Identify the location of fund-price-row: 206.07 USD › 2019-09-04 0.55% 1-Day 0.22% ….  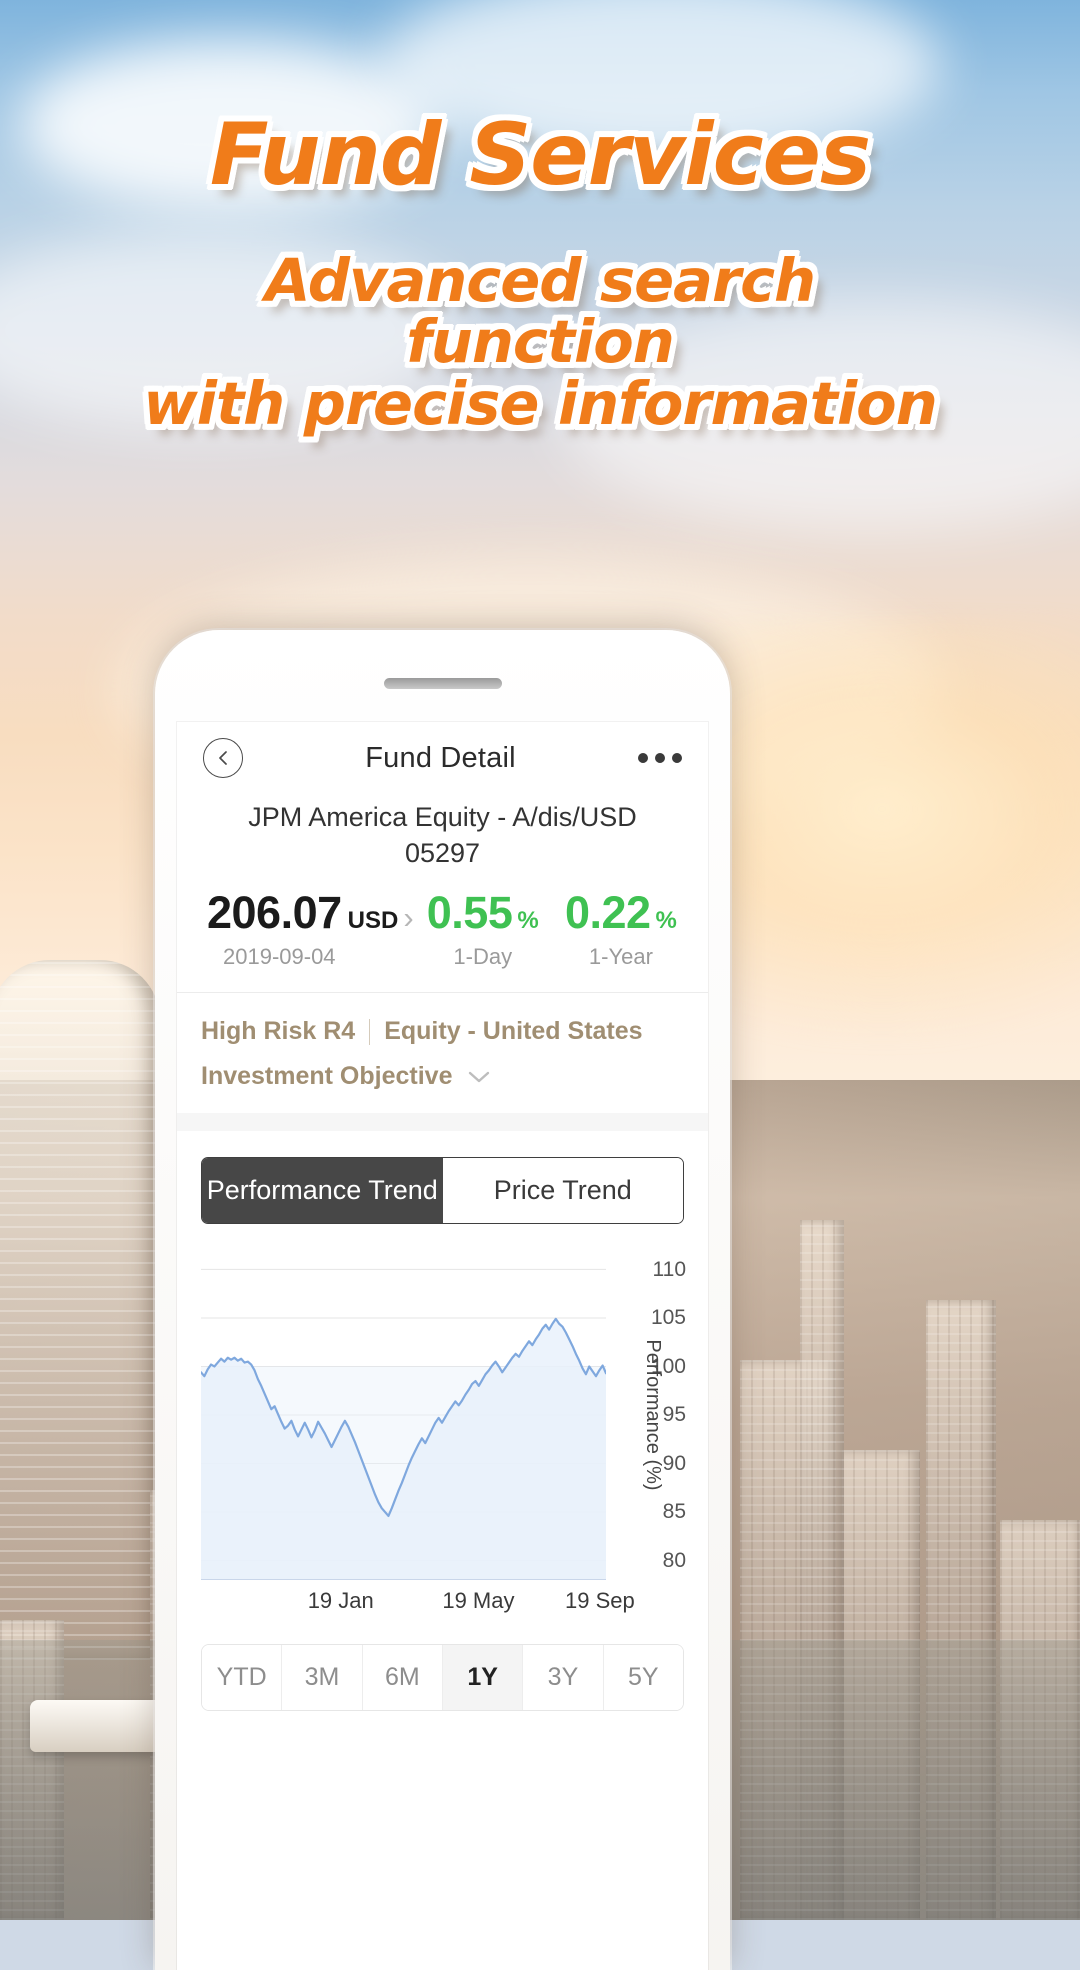
(442, 936).